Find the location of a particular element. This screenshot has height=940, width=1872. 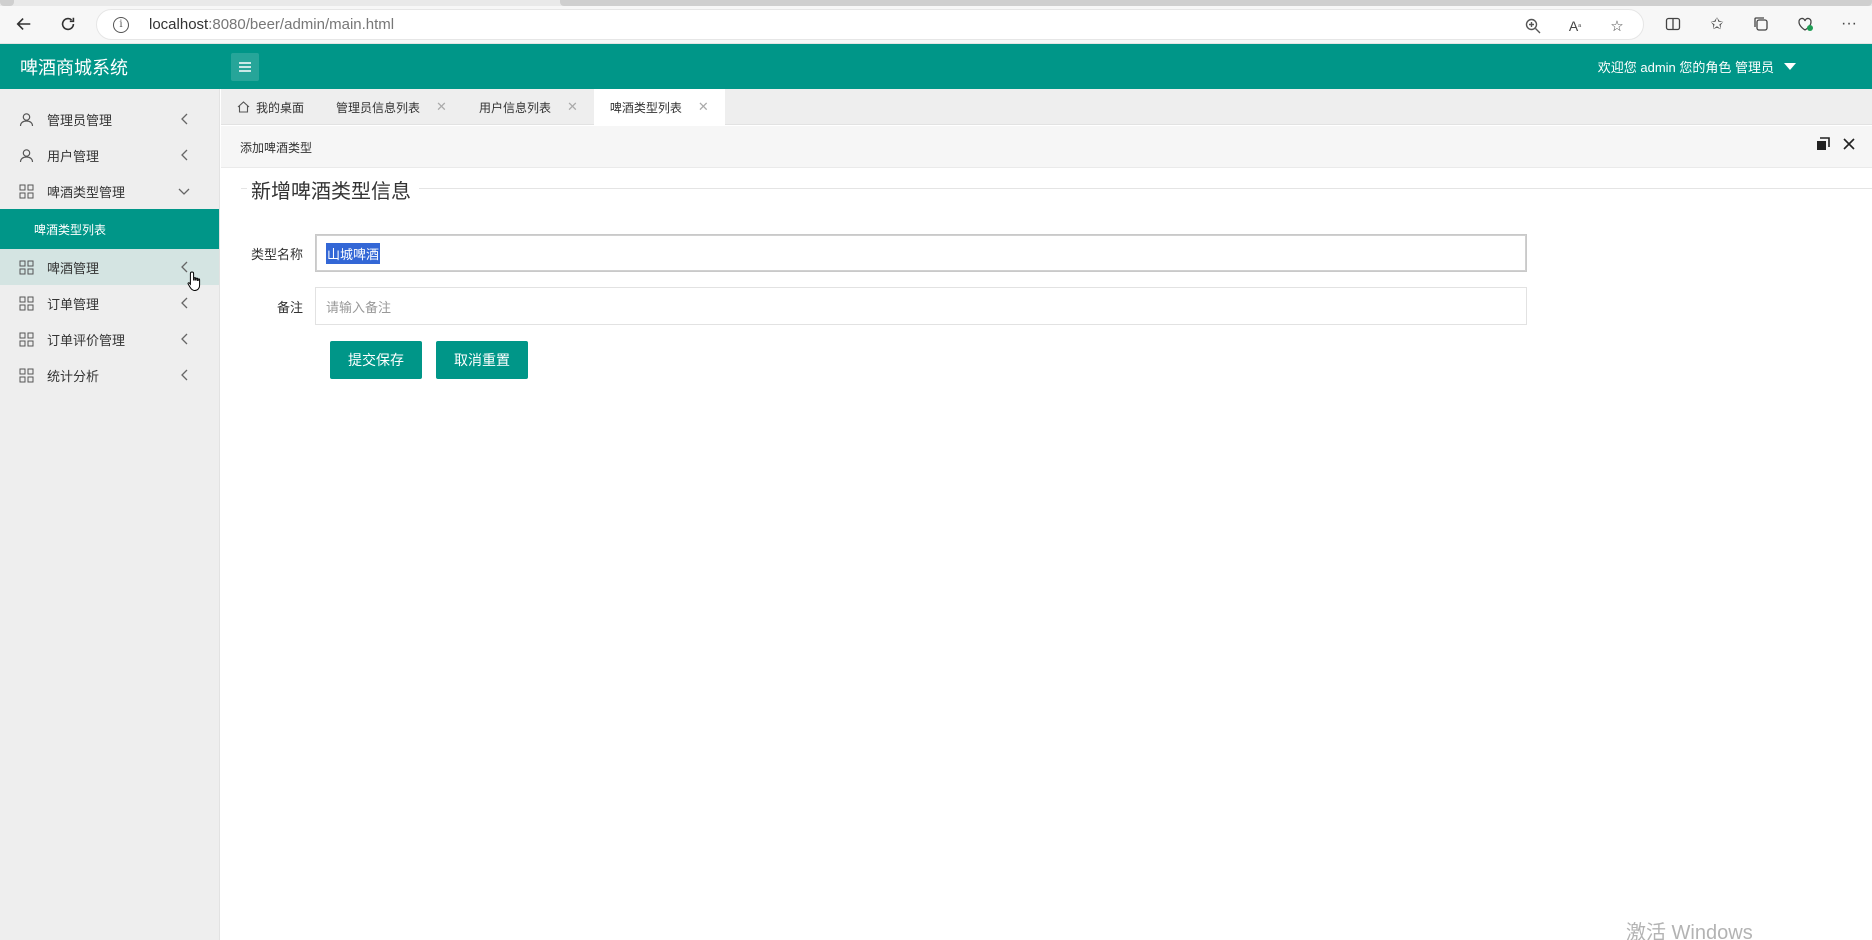

collections-icon is located at coordinates (1761, 24).